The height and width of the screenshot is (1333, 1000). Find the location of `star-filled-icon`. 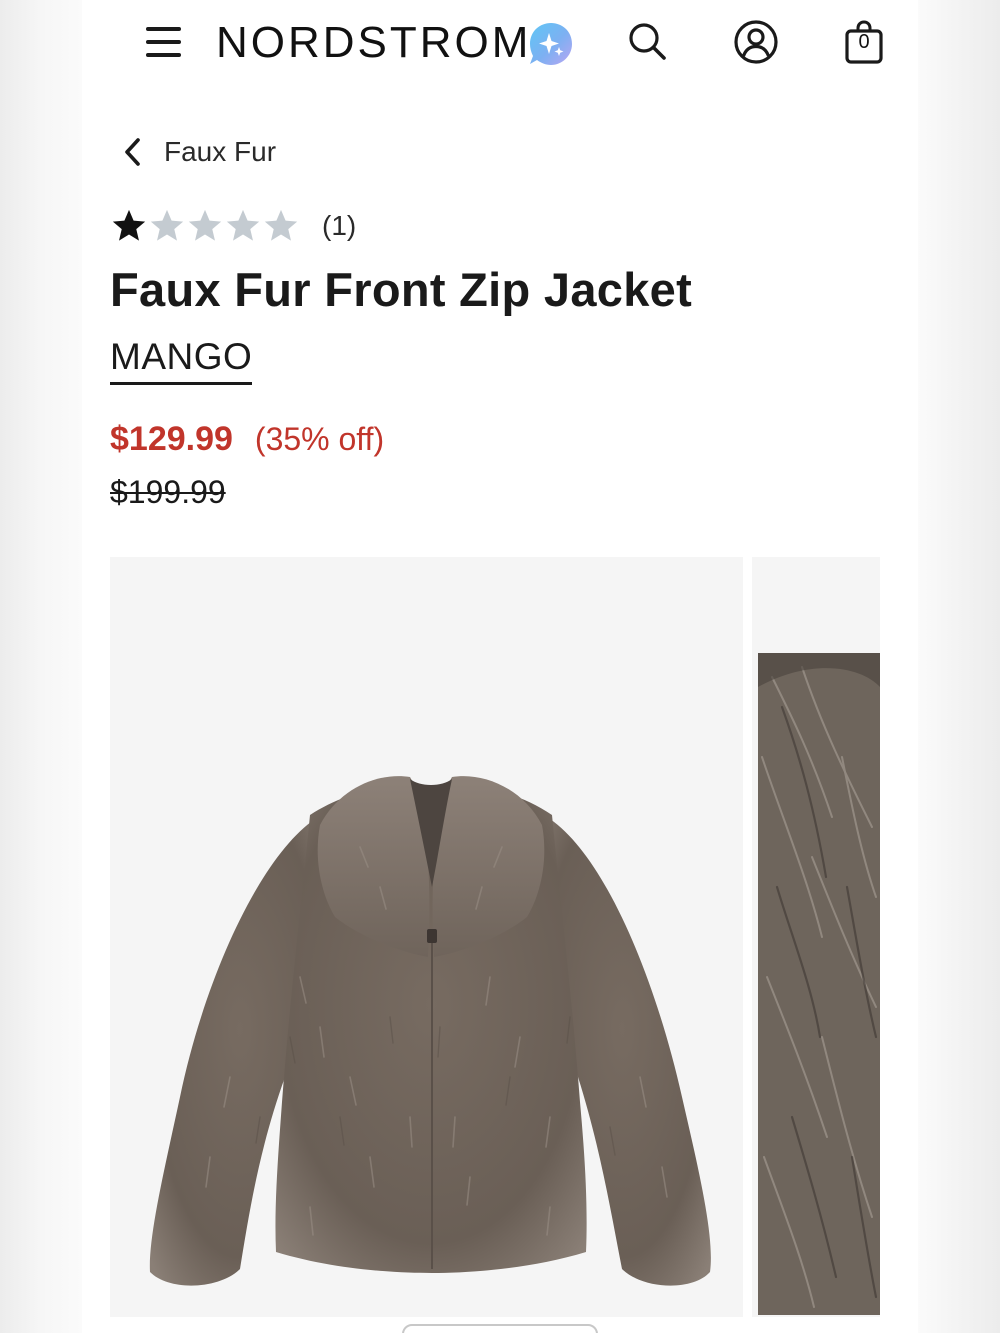

star-filled-icon is located at coordinates (129, 225).